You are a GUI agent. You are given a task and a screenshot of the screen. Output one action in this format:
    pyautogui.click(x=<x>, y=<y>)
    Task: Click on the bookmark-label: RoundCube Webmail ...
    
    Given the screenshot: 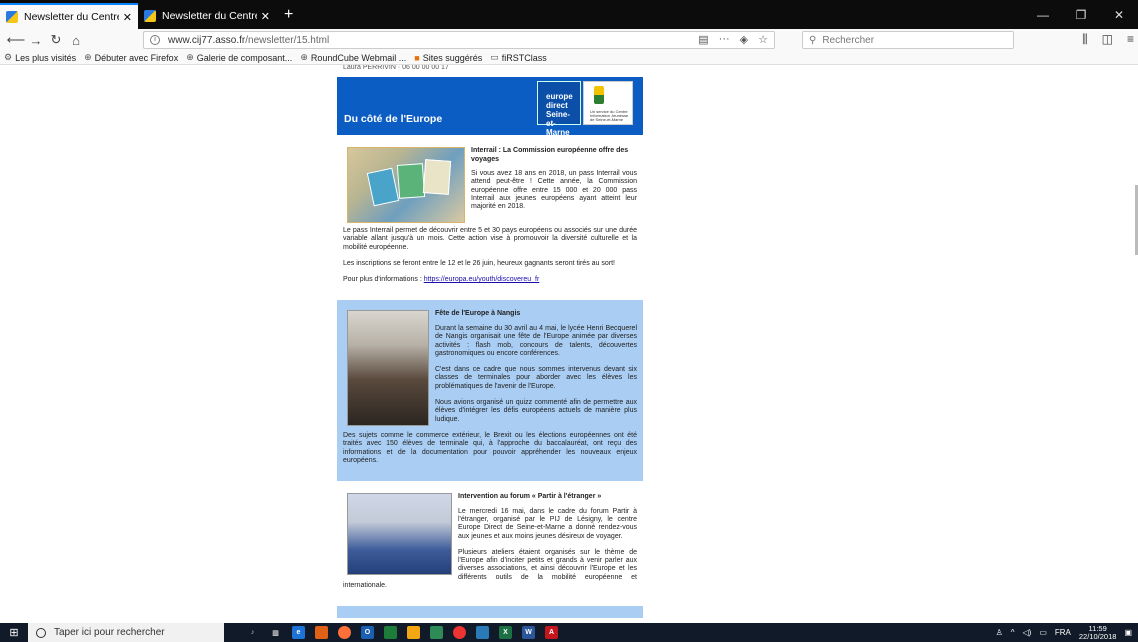 What is the action you would take?
    pyautogui.click(x=358, y=57)
    